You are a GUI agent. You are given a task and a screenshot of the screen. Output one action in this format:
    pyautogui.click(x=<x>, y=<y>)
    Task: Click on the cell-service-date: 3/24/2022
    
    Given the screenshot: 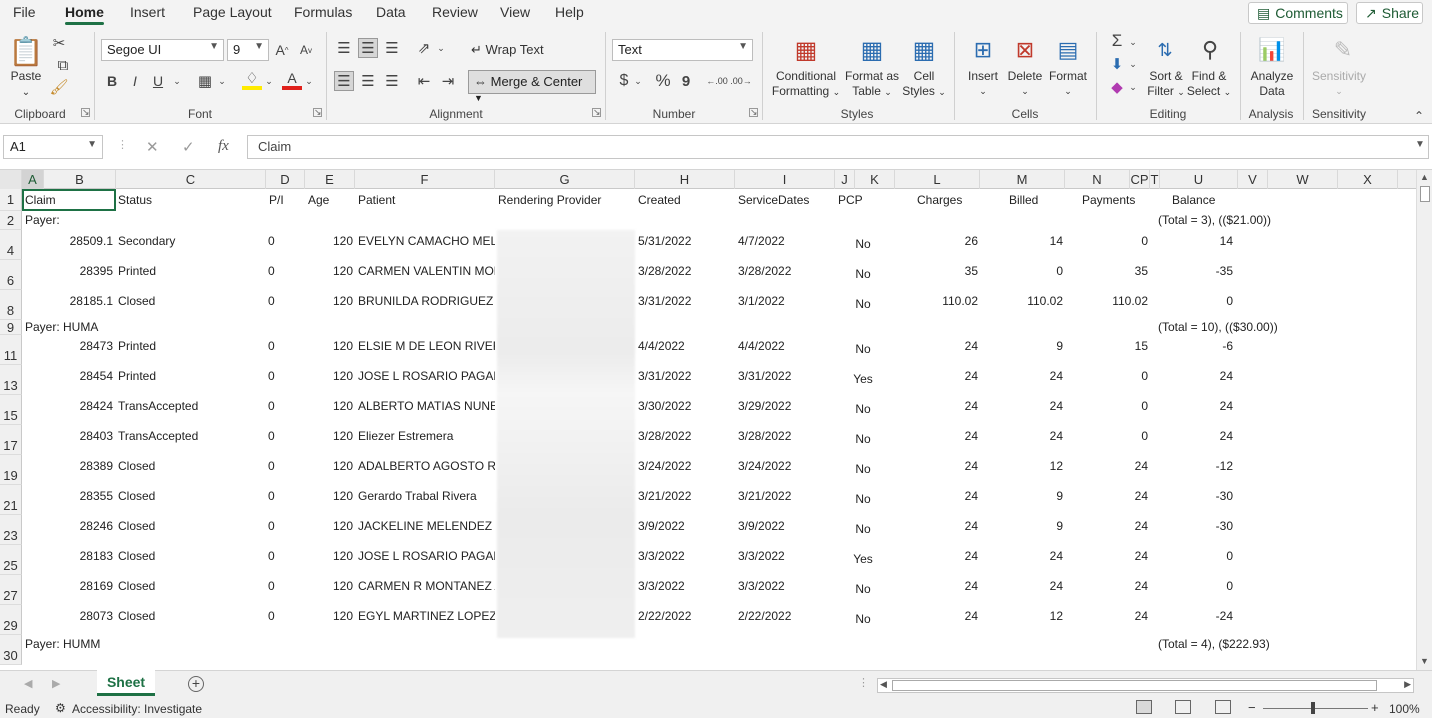 What is the action you would take?
    pyautogui.click(x=785, y=466)
    